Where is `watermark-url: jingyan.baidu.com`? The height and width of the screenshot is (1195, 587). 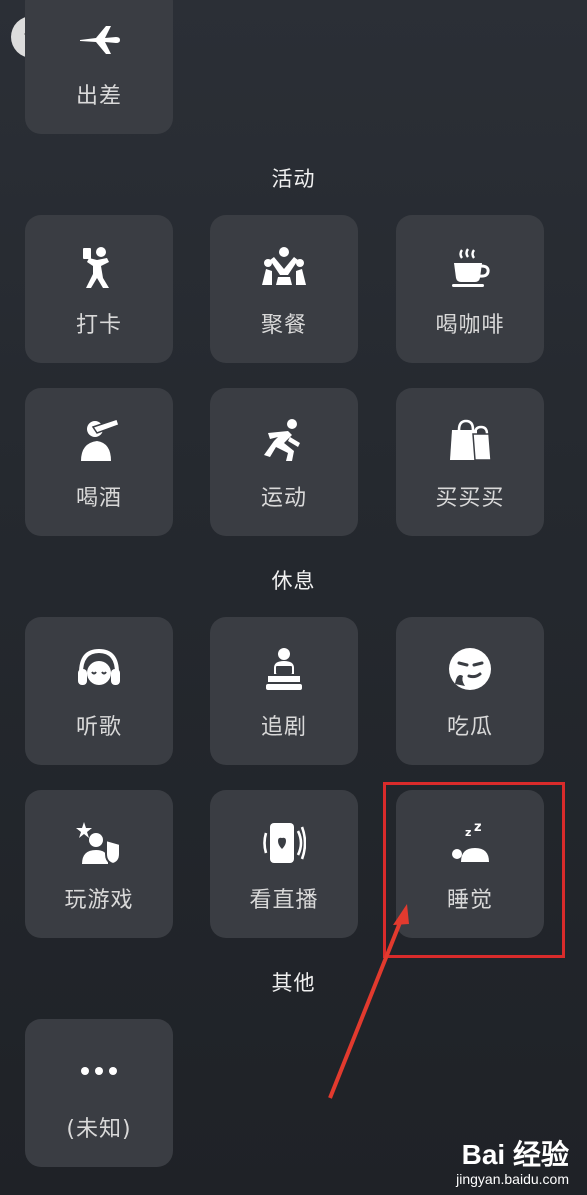
watermark-url: jingyan.baidu.com is located at coordinates (512, 1179).